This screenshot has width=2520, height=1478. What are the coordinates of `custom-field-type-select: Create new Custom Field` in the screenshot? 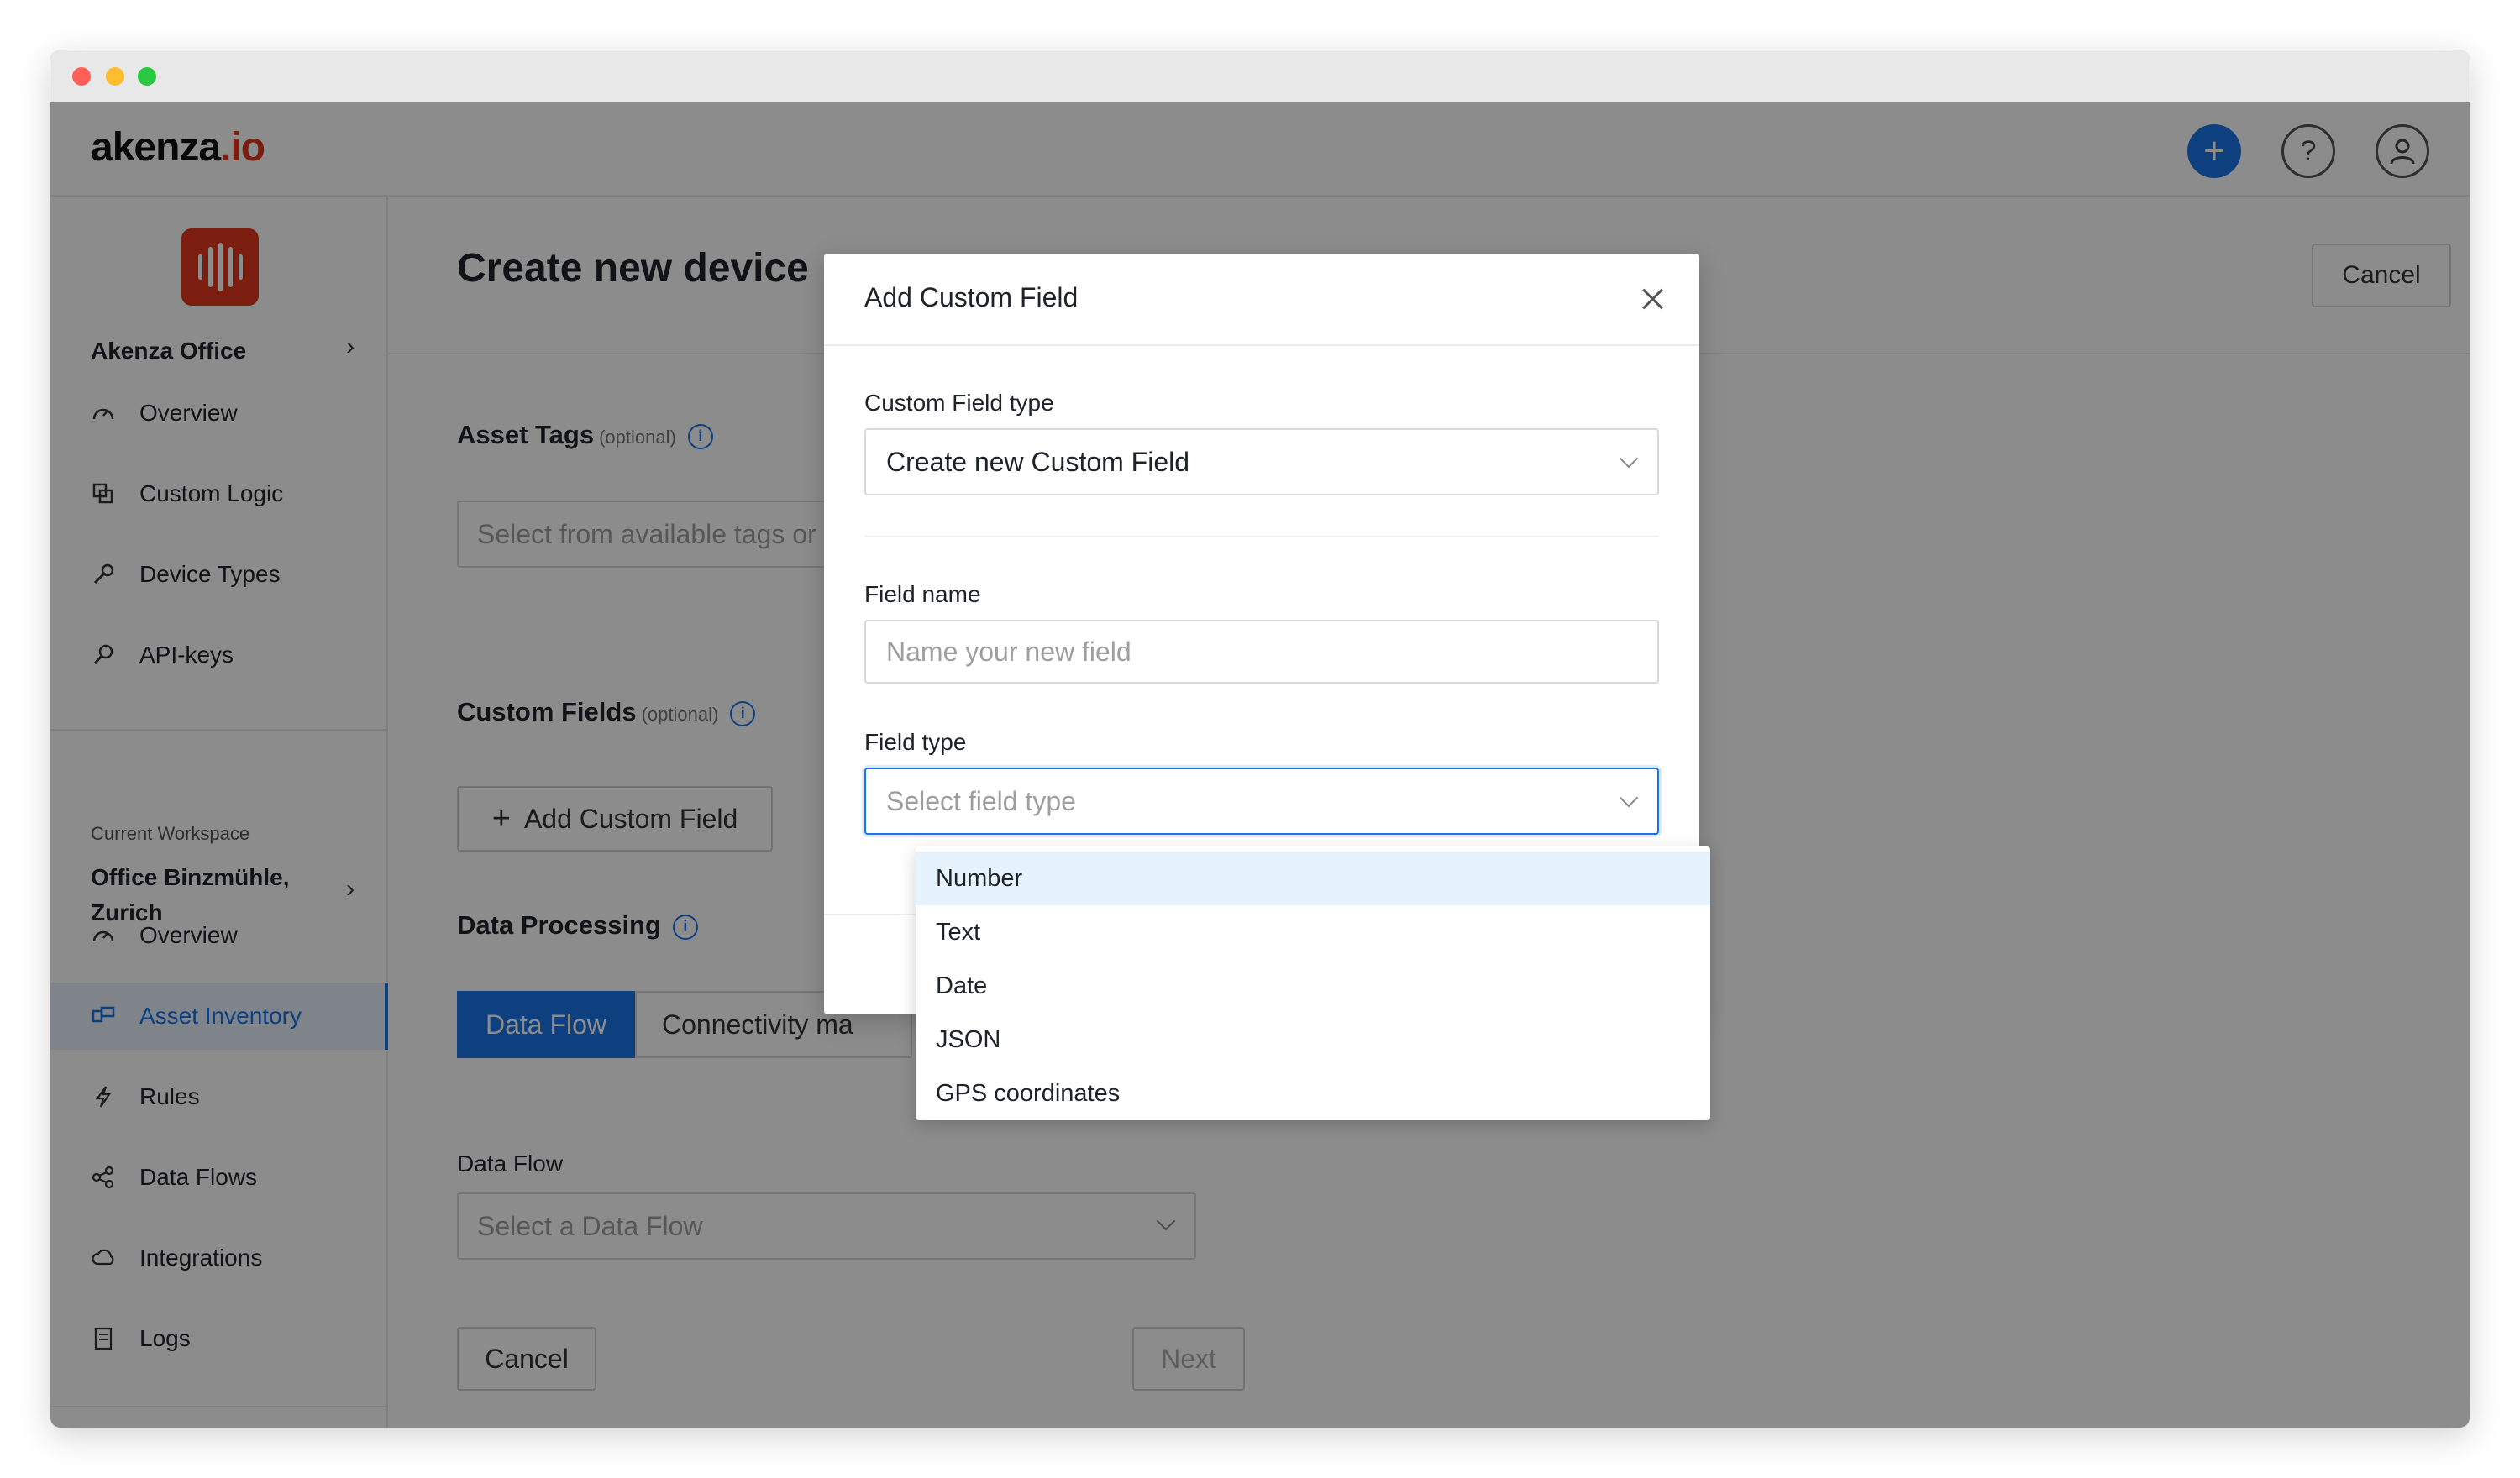 It's located at (1261, 461).